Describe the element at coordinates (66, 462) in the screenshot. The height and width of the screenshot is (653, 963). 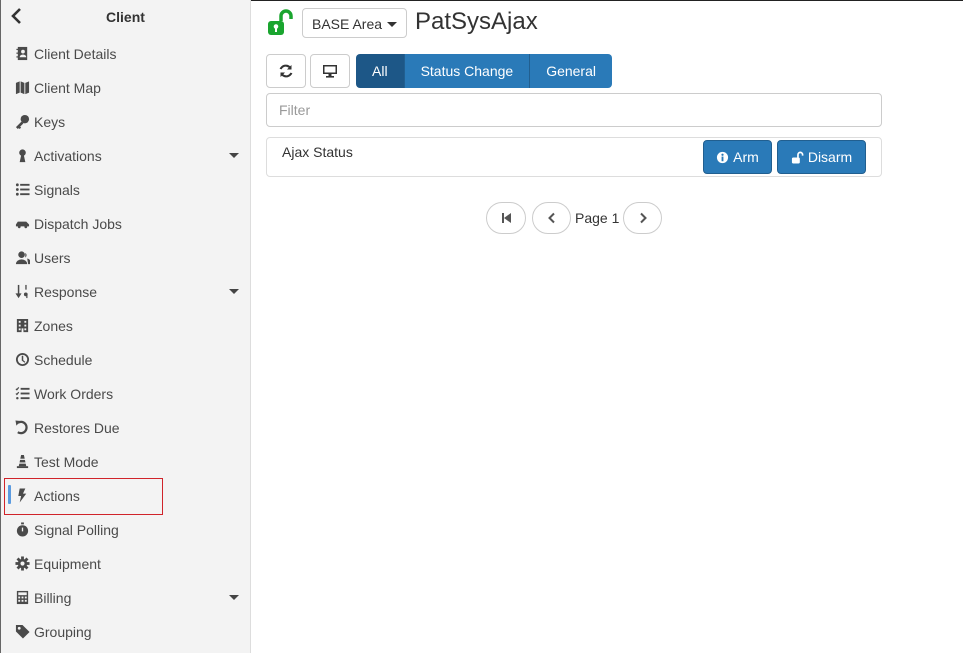
I see `sidebar-item-label: Test Mode` at that location.